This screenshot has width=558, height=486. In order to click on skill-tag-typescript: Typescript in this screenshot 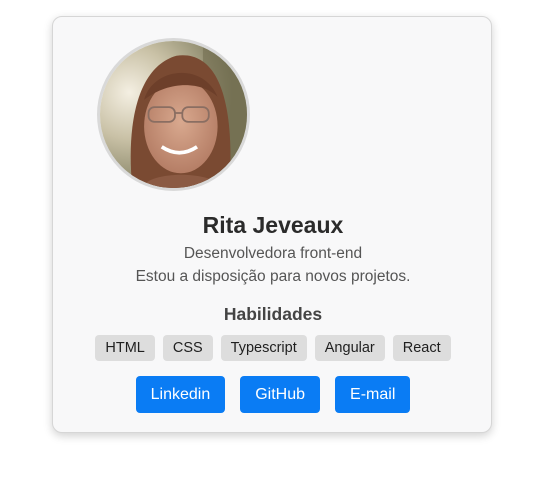, I will do `click(263, 348)`.